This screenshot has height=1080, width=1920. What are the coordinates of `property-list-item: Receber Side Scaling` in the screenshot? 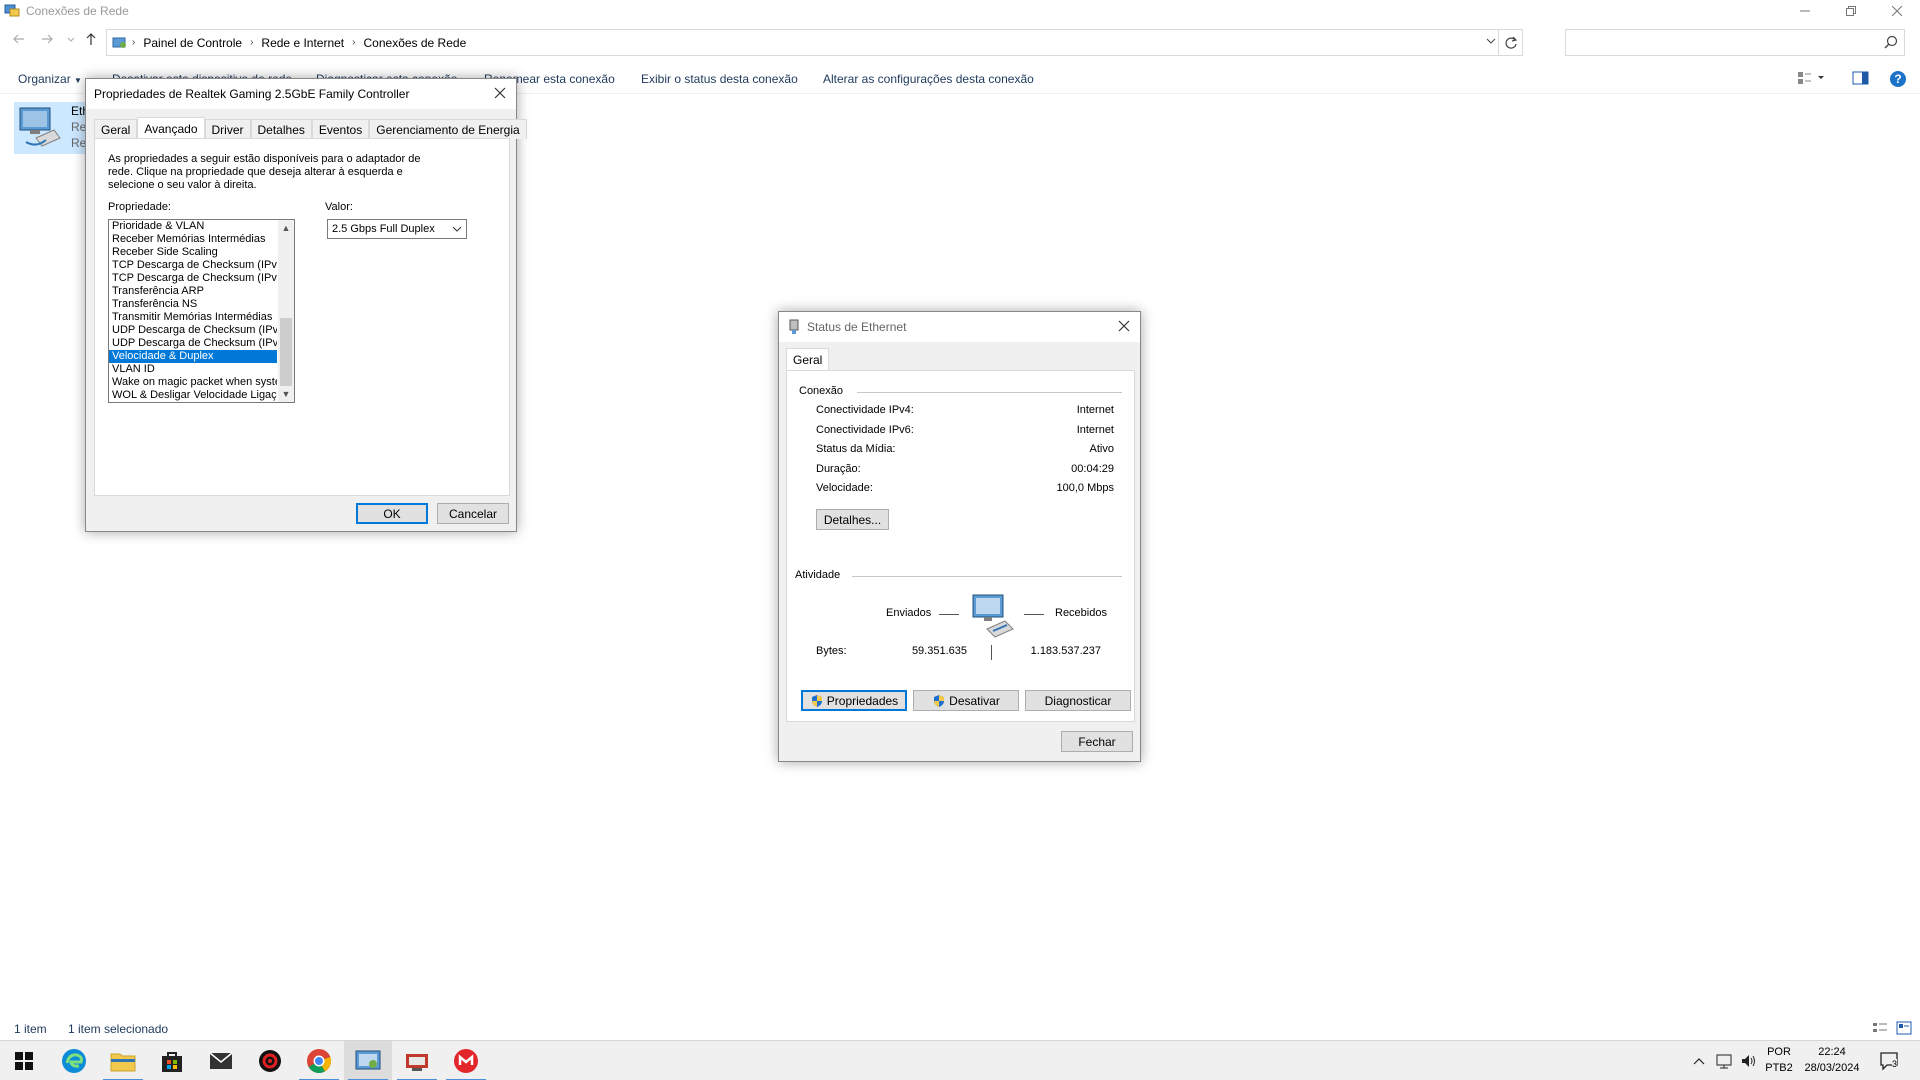 It's located at (193, 252).